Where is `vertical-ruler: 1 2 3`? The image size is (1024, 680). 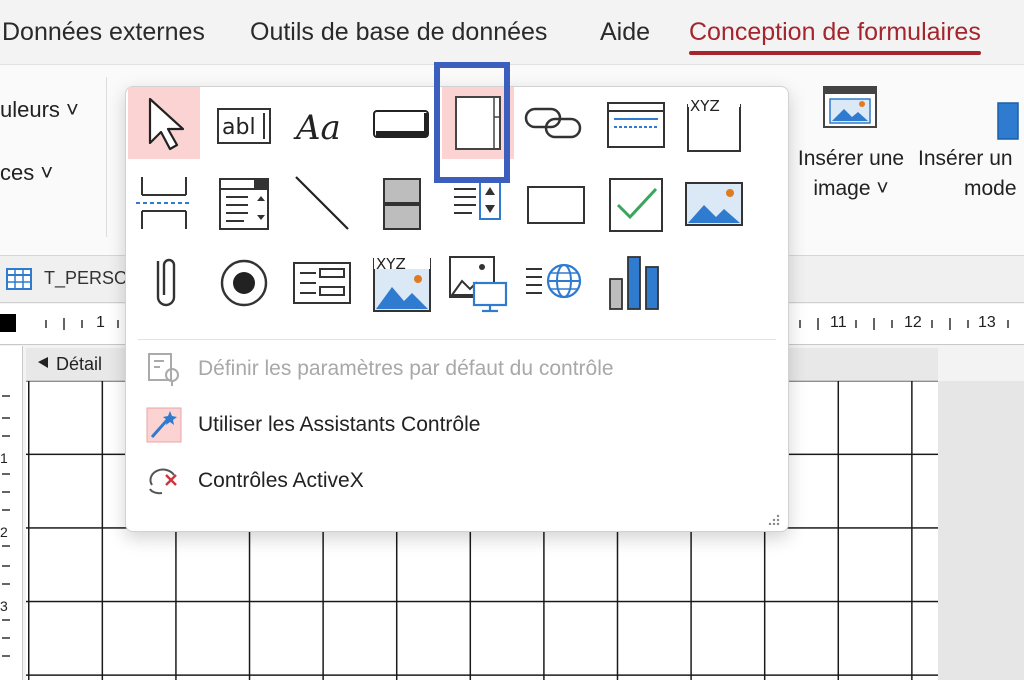 vertical-ruler: 1 2 3 is located at coordinates (11, 513).